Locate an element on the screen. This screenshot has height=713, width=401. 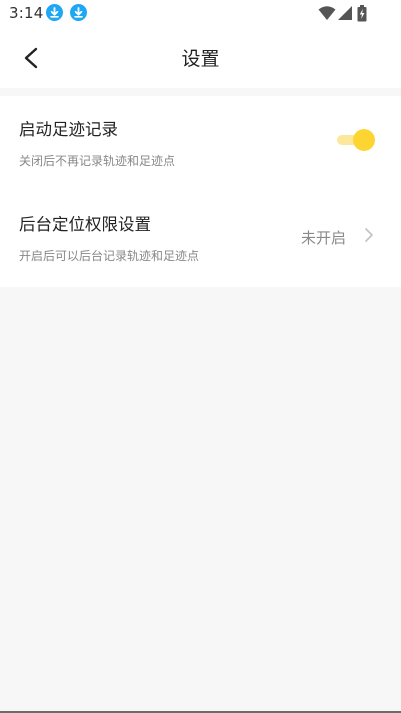
signal-icon is located at coordinates (345, 13).